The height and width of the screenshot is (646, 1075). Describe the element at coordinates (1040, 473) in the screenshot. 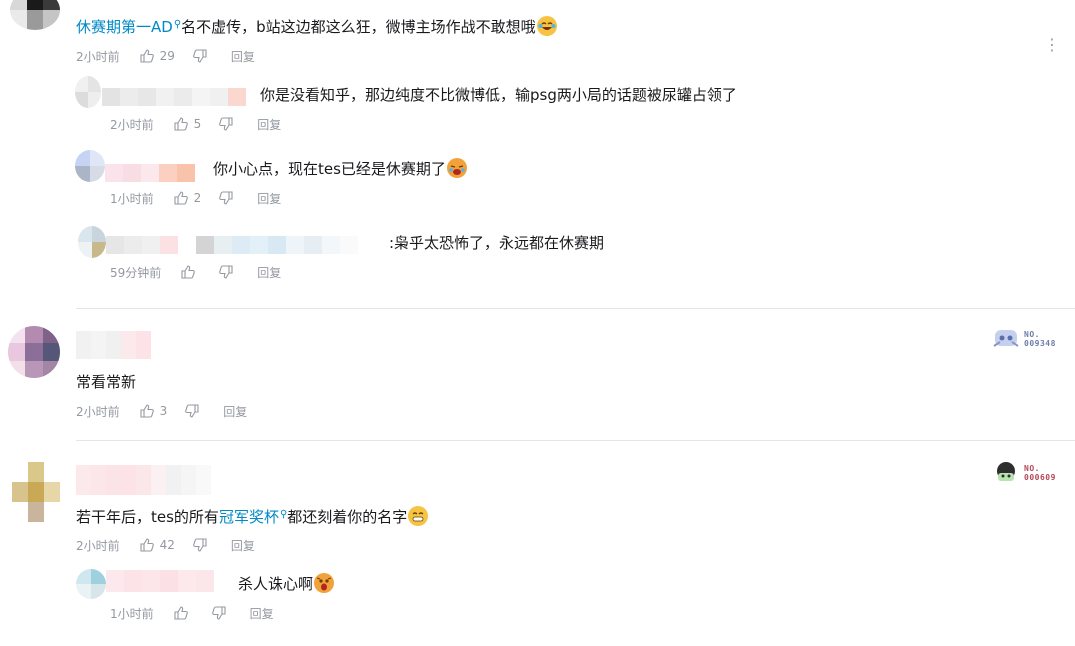

I see `fan-badge-number: NO. 000609` at that location.